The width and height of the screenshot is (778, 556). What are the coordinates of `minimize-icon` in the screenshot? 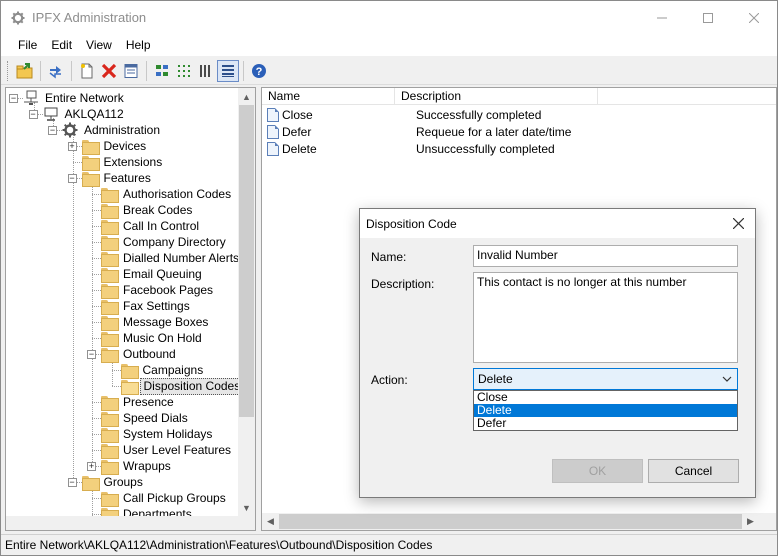 It's located at (662, 17).